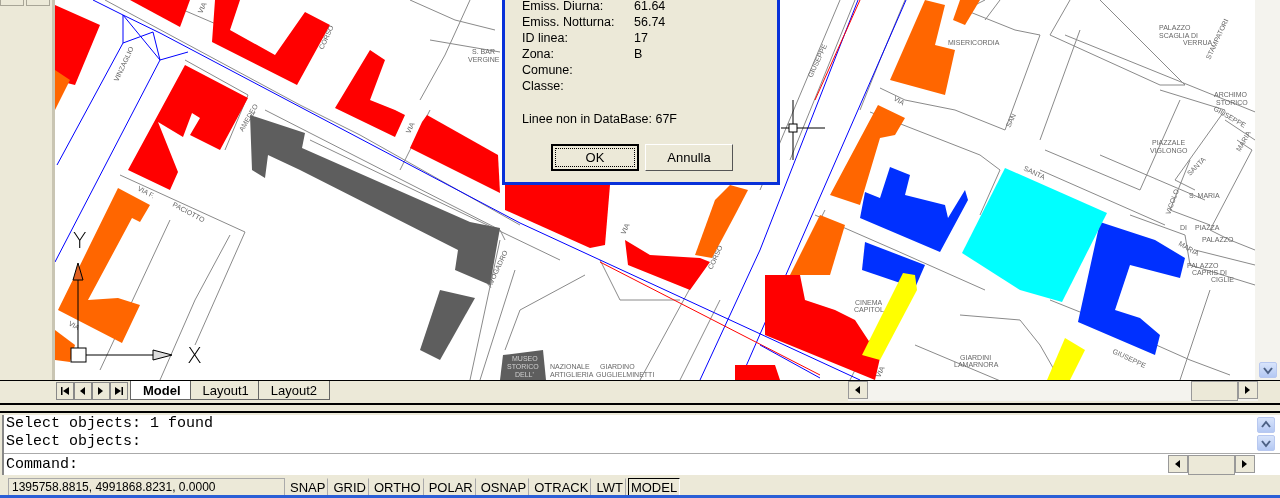 The height and width of the screenshot is (498, 1280). I want to click on vertical-scrollbar, so click(1267, 190).